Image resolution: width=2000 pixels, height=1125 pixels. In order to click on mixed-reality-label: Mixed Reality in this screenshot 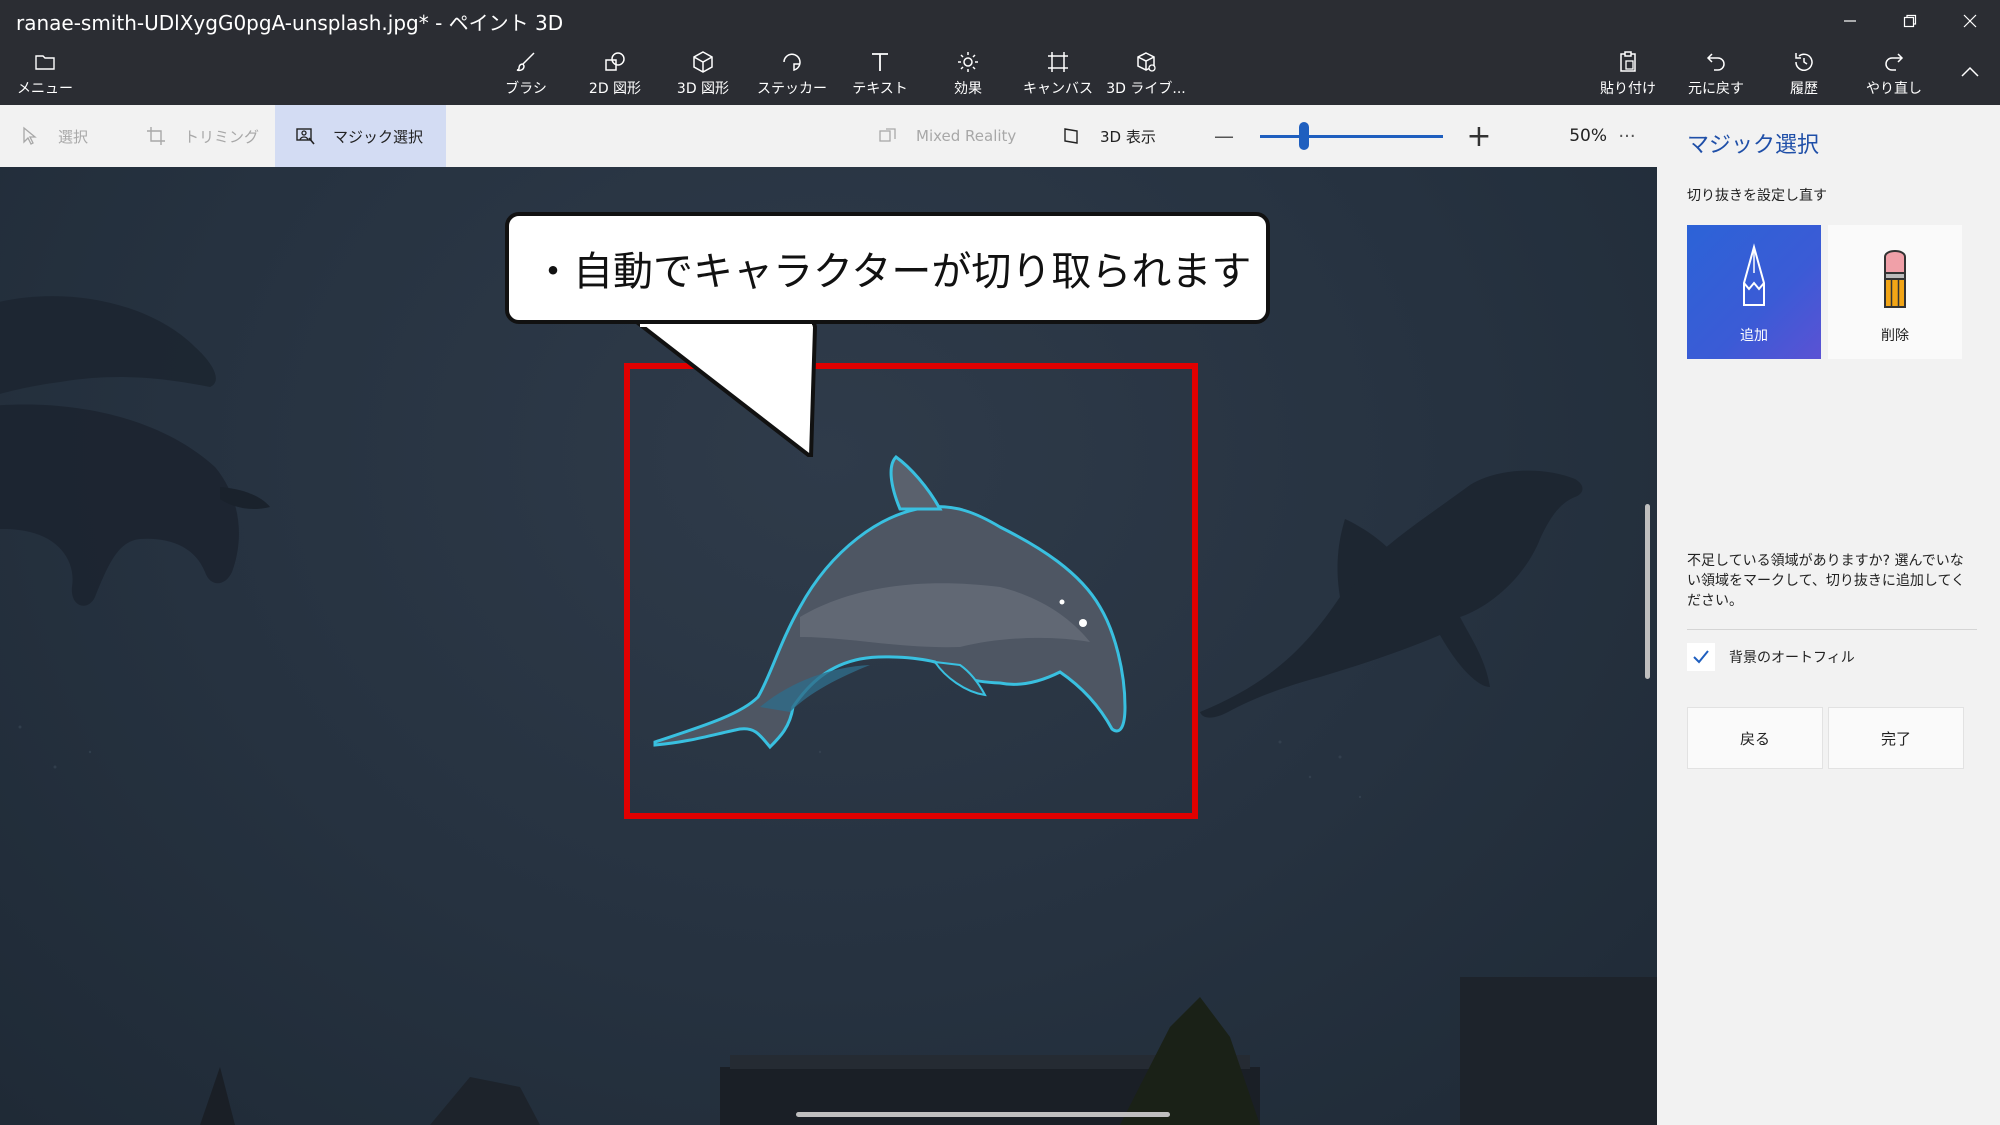, I will do `click(966, 136)`.